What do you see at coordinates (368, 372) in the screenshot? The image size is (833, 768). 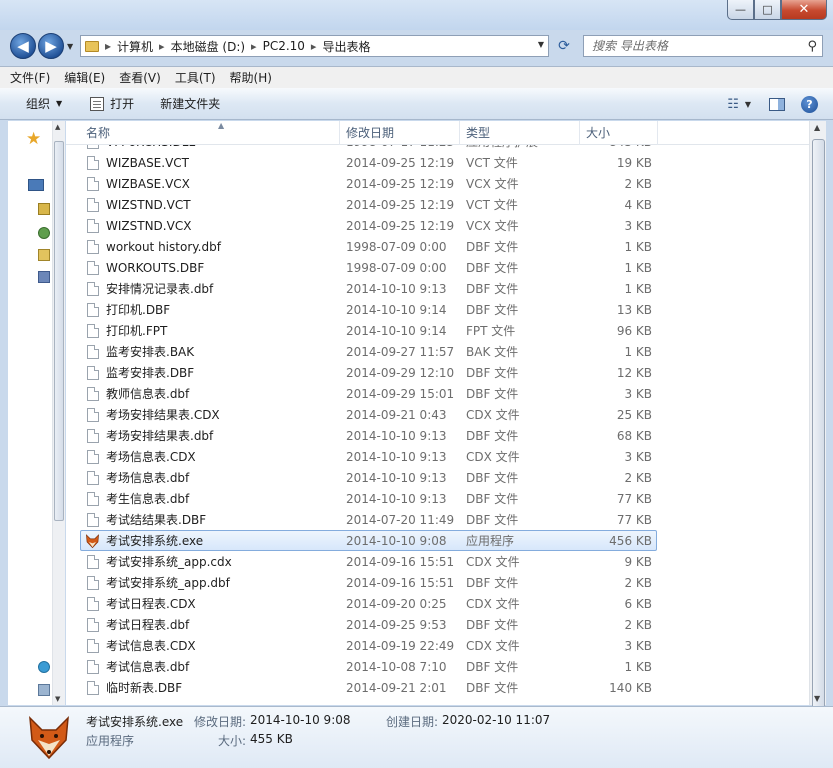 I see `file-row: 监考安排表.DBF 2014-09-29 12:10 DBF 文件 12 KB` at bounding box center [368, 372].